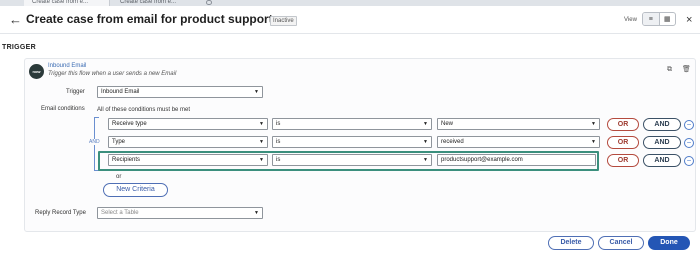  Describe the element at coordinates (180, 213) in the screenshot. I see `reply-record-type-select: Select a Table ▼` at that location.